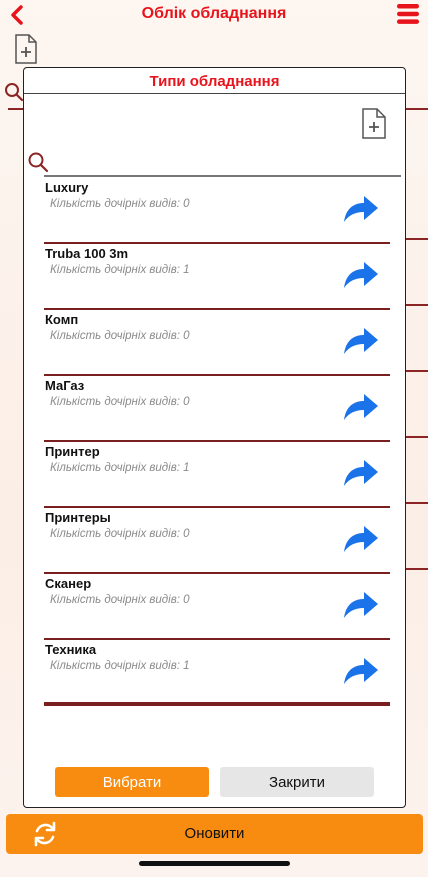 Image resolution: width=428 pixels, height=877 pixels. Describe the element at coordinates (408, 14) in the screenshot. I see `hamburger-menu-icon` at that location.